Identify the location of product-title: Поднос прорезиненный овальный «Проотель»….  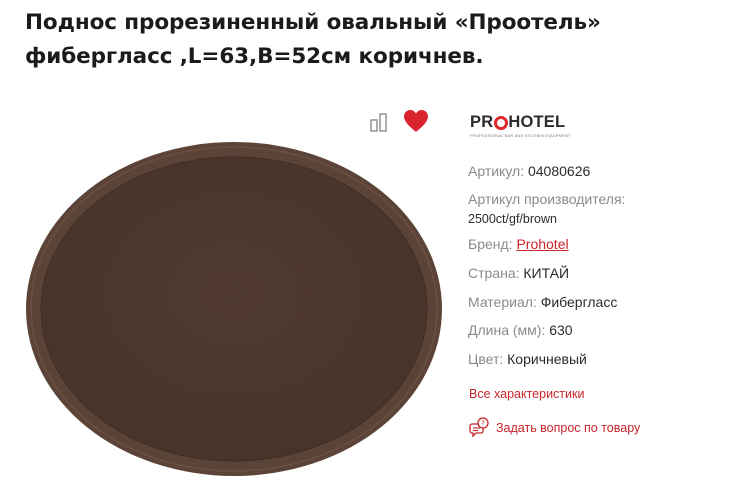
(375, 40).